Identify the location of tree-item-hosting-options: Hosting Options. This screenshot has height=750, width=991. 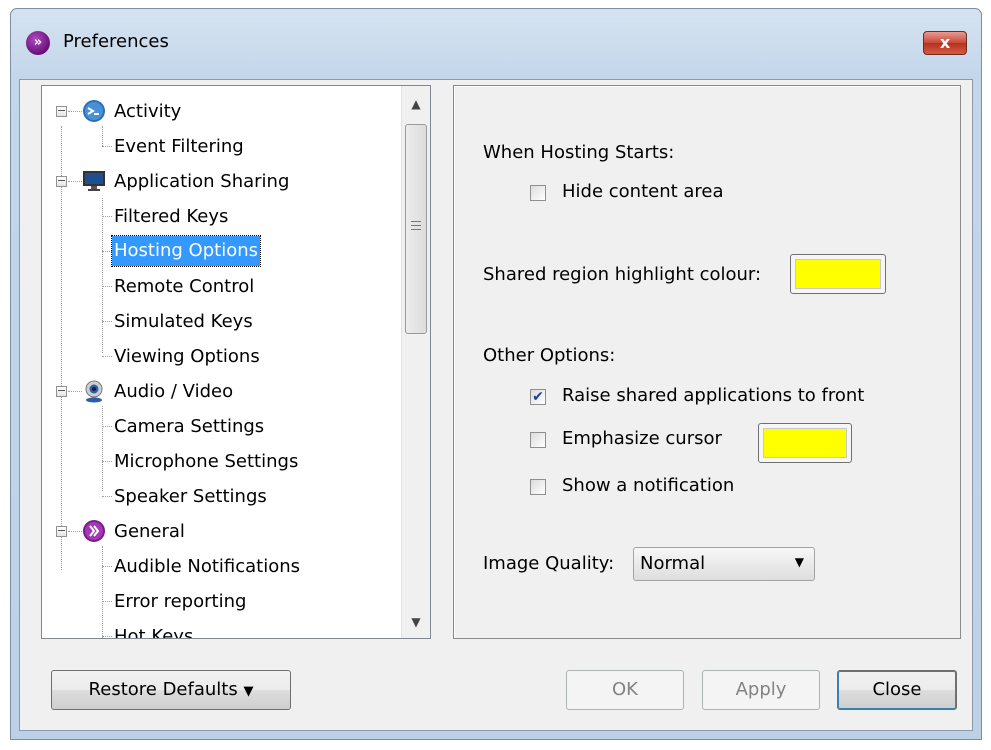
(222, 251).